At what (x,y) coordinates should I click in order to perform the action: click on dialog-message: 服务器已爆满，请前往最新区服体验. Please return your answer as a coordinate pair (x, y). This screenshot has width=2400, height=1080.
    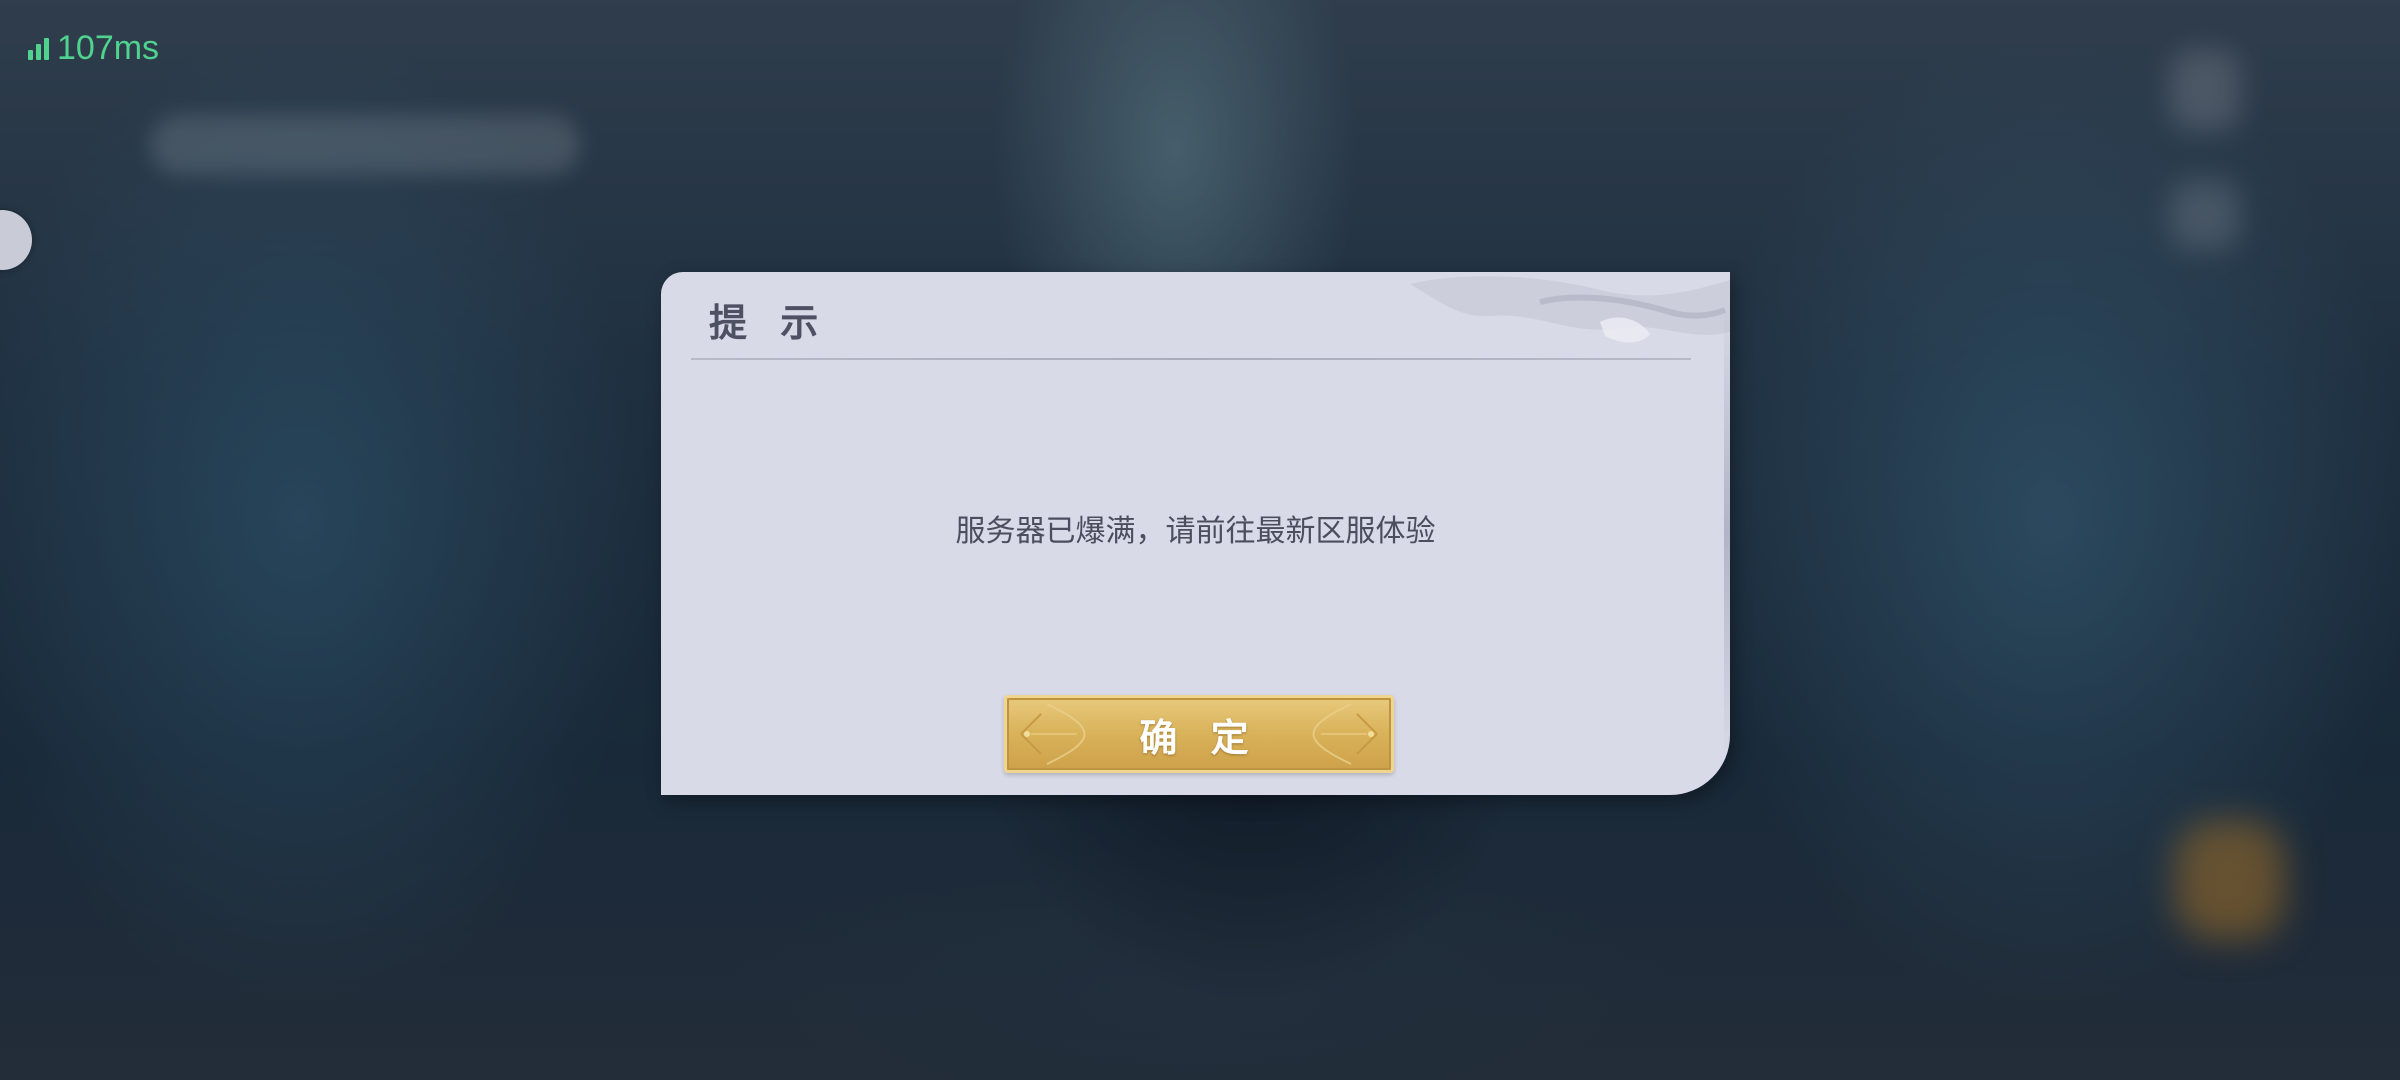
    Looking at the image, I should click on (1195, 531).